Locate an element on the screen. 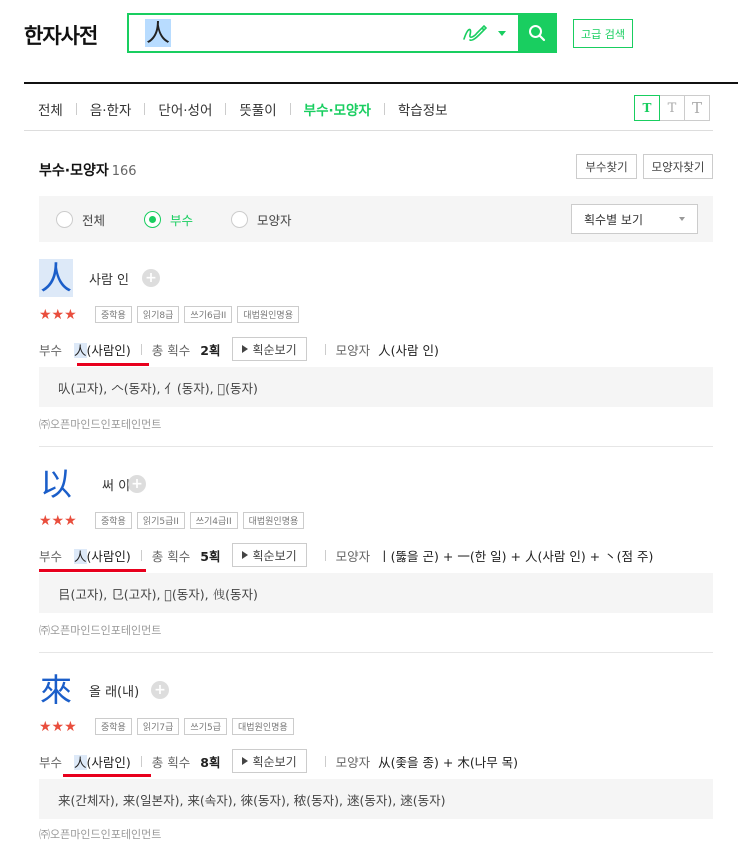  stroke-order-label: 획순보기 is located at coordinates (274, 555).